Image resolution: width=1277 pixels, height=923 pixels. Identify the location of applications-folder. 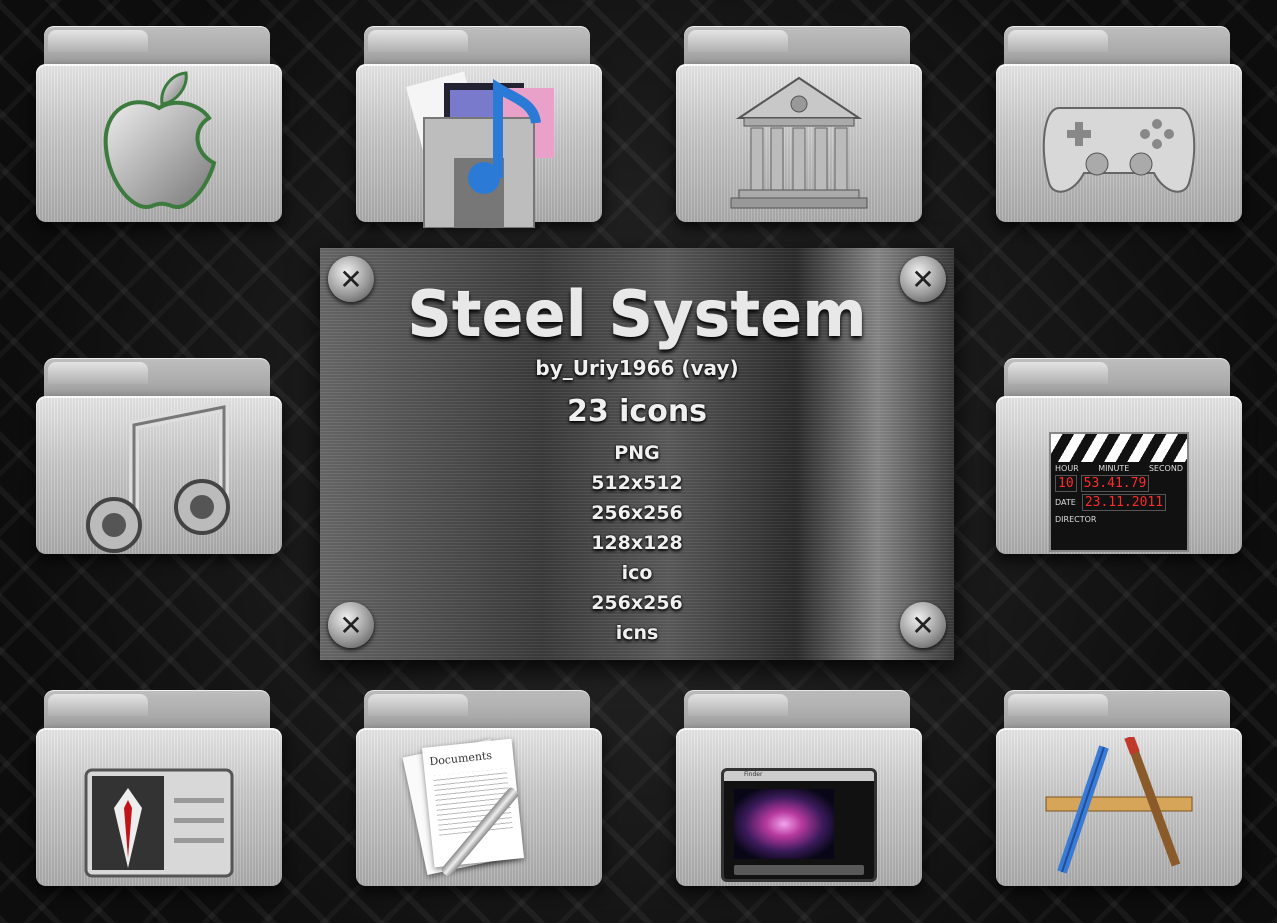
(1119, 788).